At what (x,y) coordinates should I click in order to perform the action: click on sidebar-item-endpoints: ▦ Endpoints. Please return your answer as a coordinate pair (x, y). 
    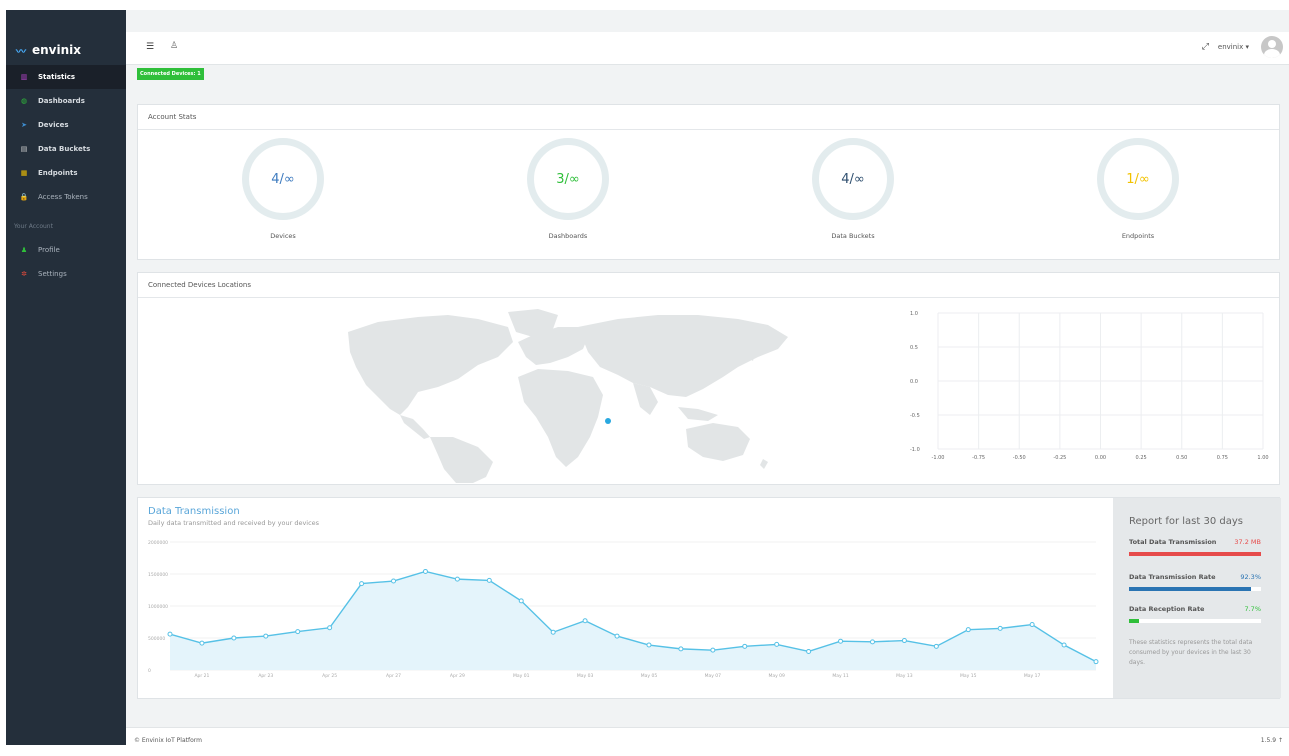
    Looking at the image, I should click on (66, 173).